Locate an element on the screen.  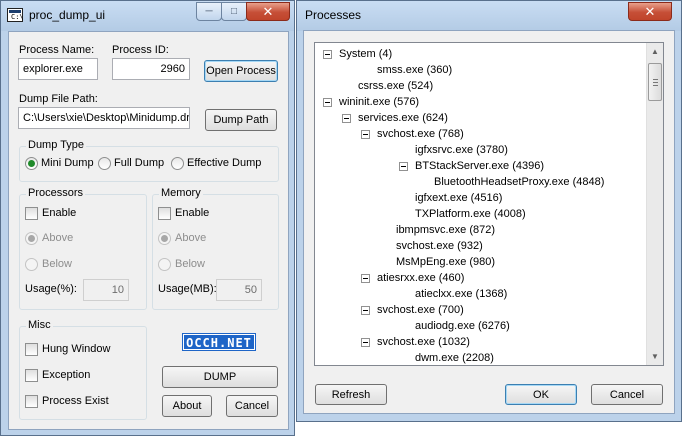
process-name-input: explorer.exe is located at coordinates (58, 69).